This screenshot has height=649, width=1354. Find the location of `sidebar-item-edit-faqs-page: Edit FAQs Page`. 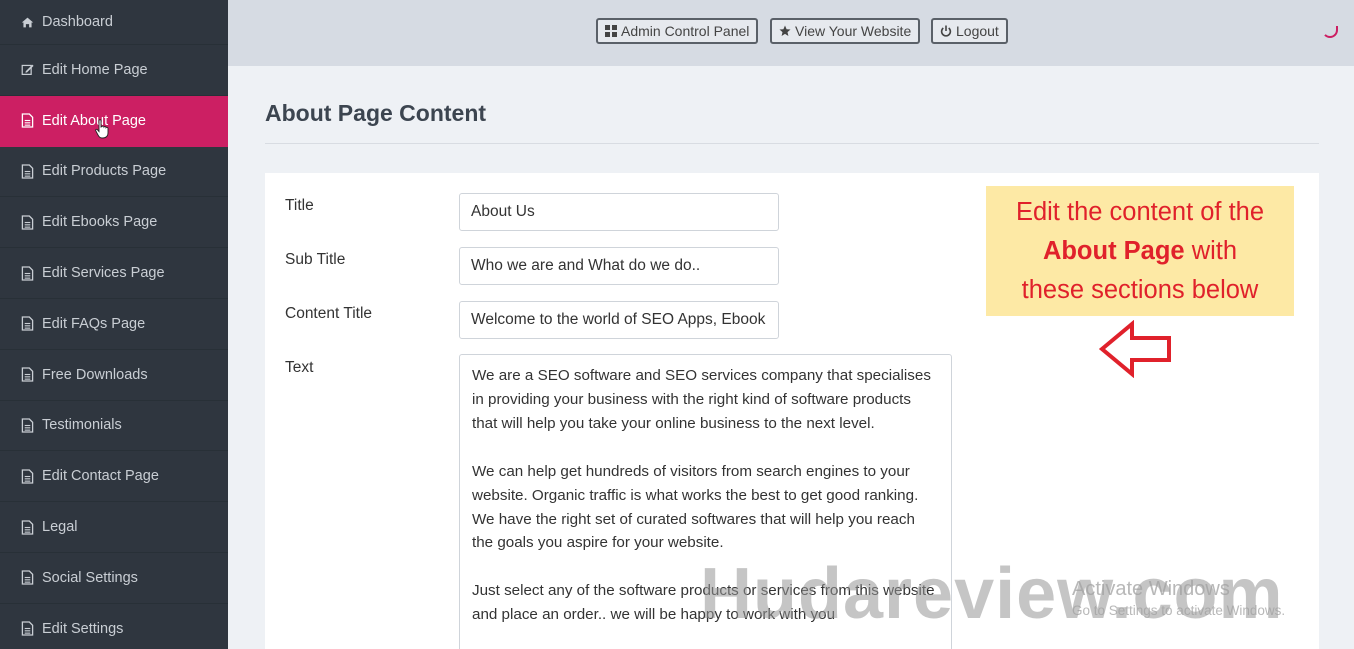

sidebar-item-edit-faqs-page: Edit FAQs Page is located at coordinates (114, 324).